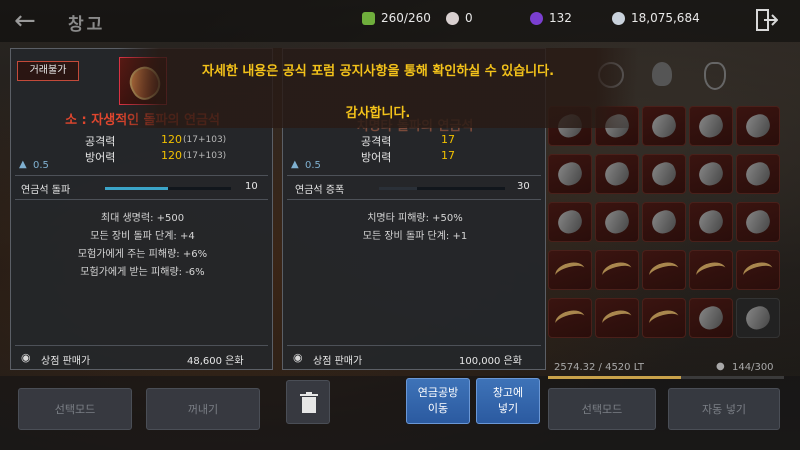  What do you see at coordinates (142, 218) in the screenshot?
I see `effect-line: 최대 생명력: +500` at bounding box center [142, 218].